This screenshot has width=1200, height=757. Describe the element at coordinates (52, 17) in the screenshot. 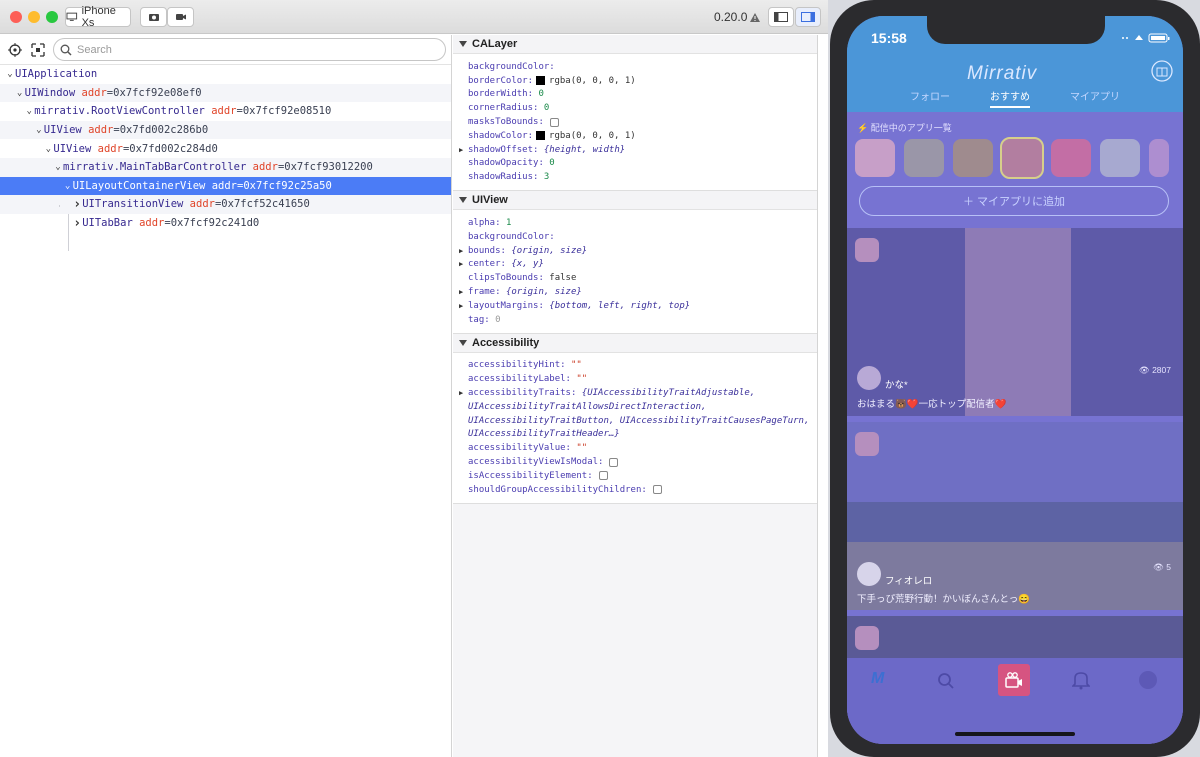

I see `zoom-window-button` at that location.